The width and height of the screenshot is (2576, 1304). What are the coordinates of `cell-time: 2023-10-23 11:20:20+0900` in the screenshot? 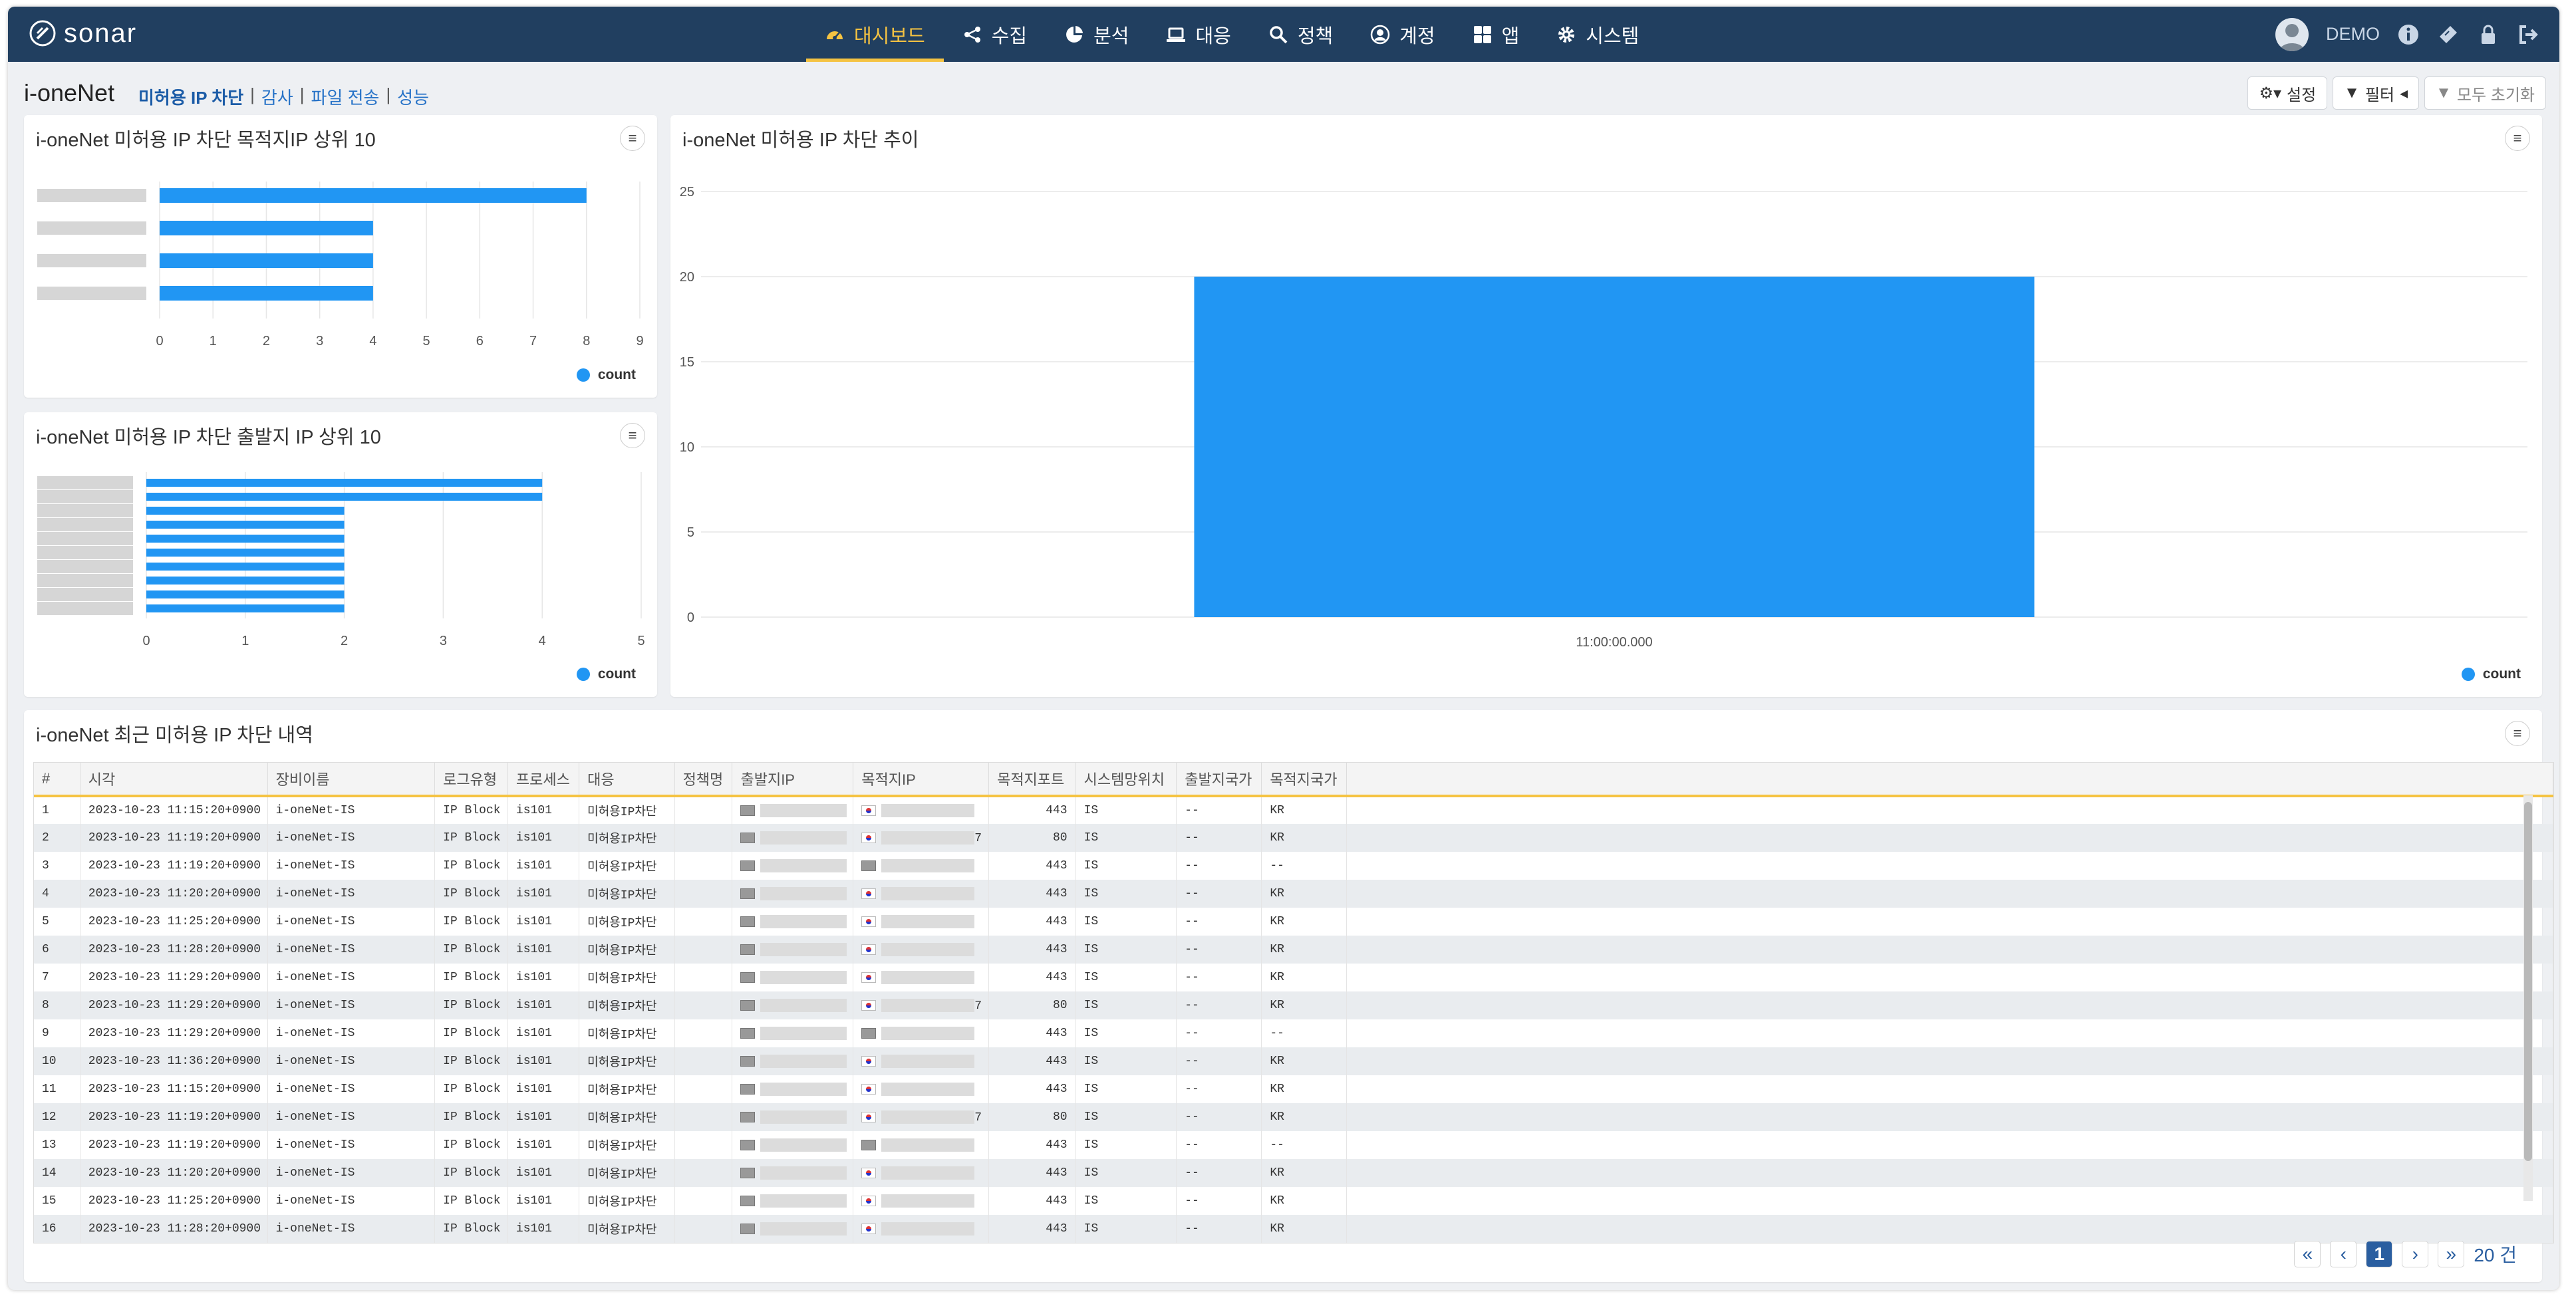 It's located at (174, 894).